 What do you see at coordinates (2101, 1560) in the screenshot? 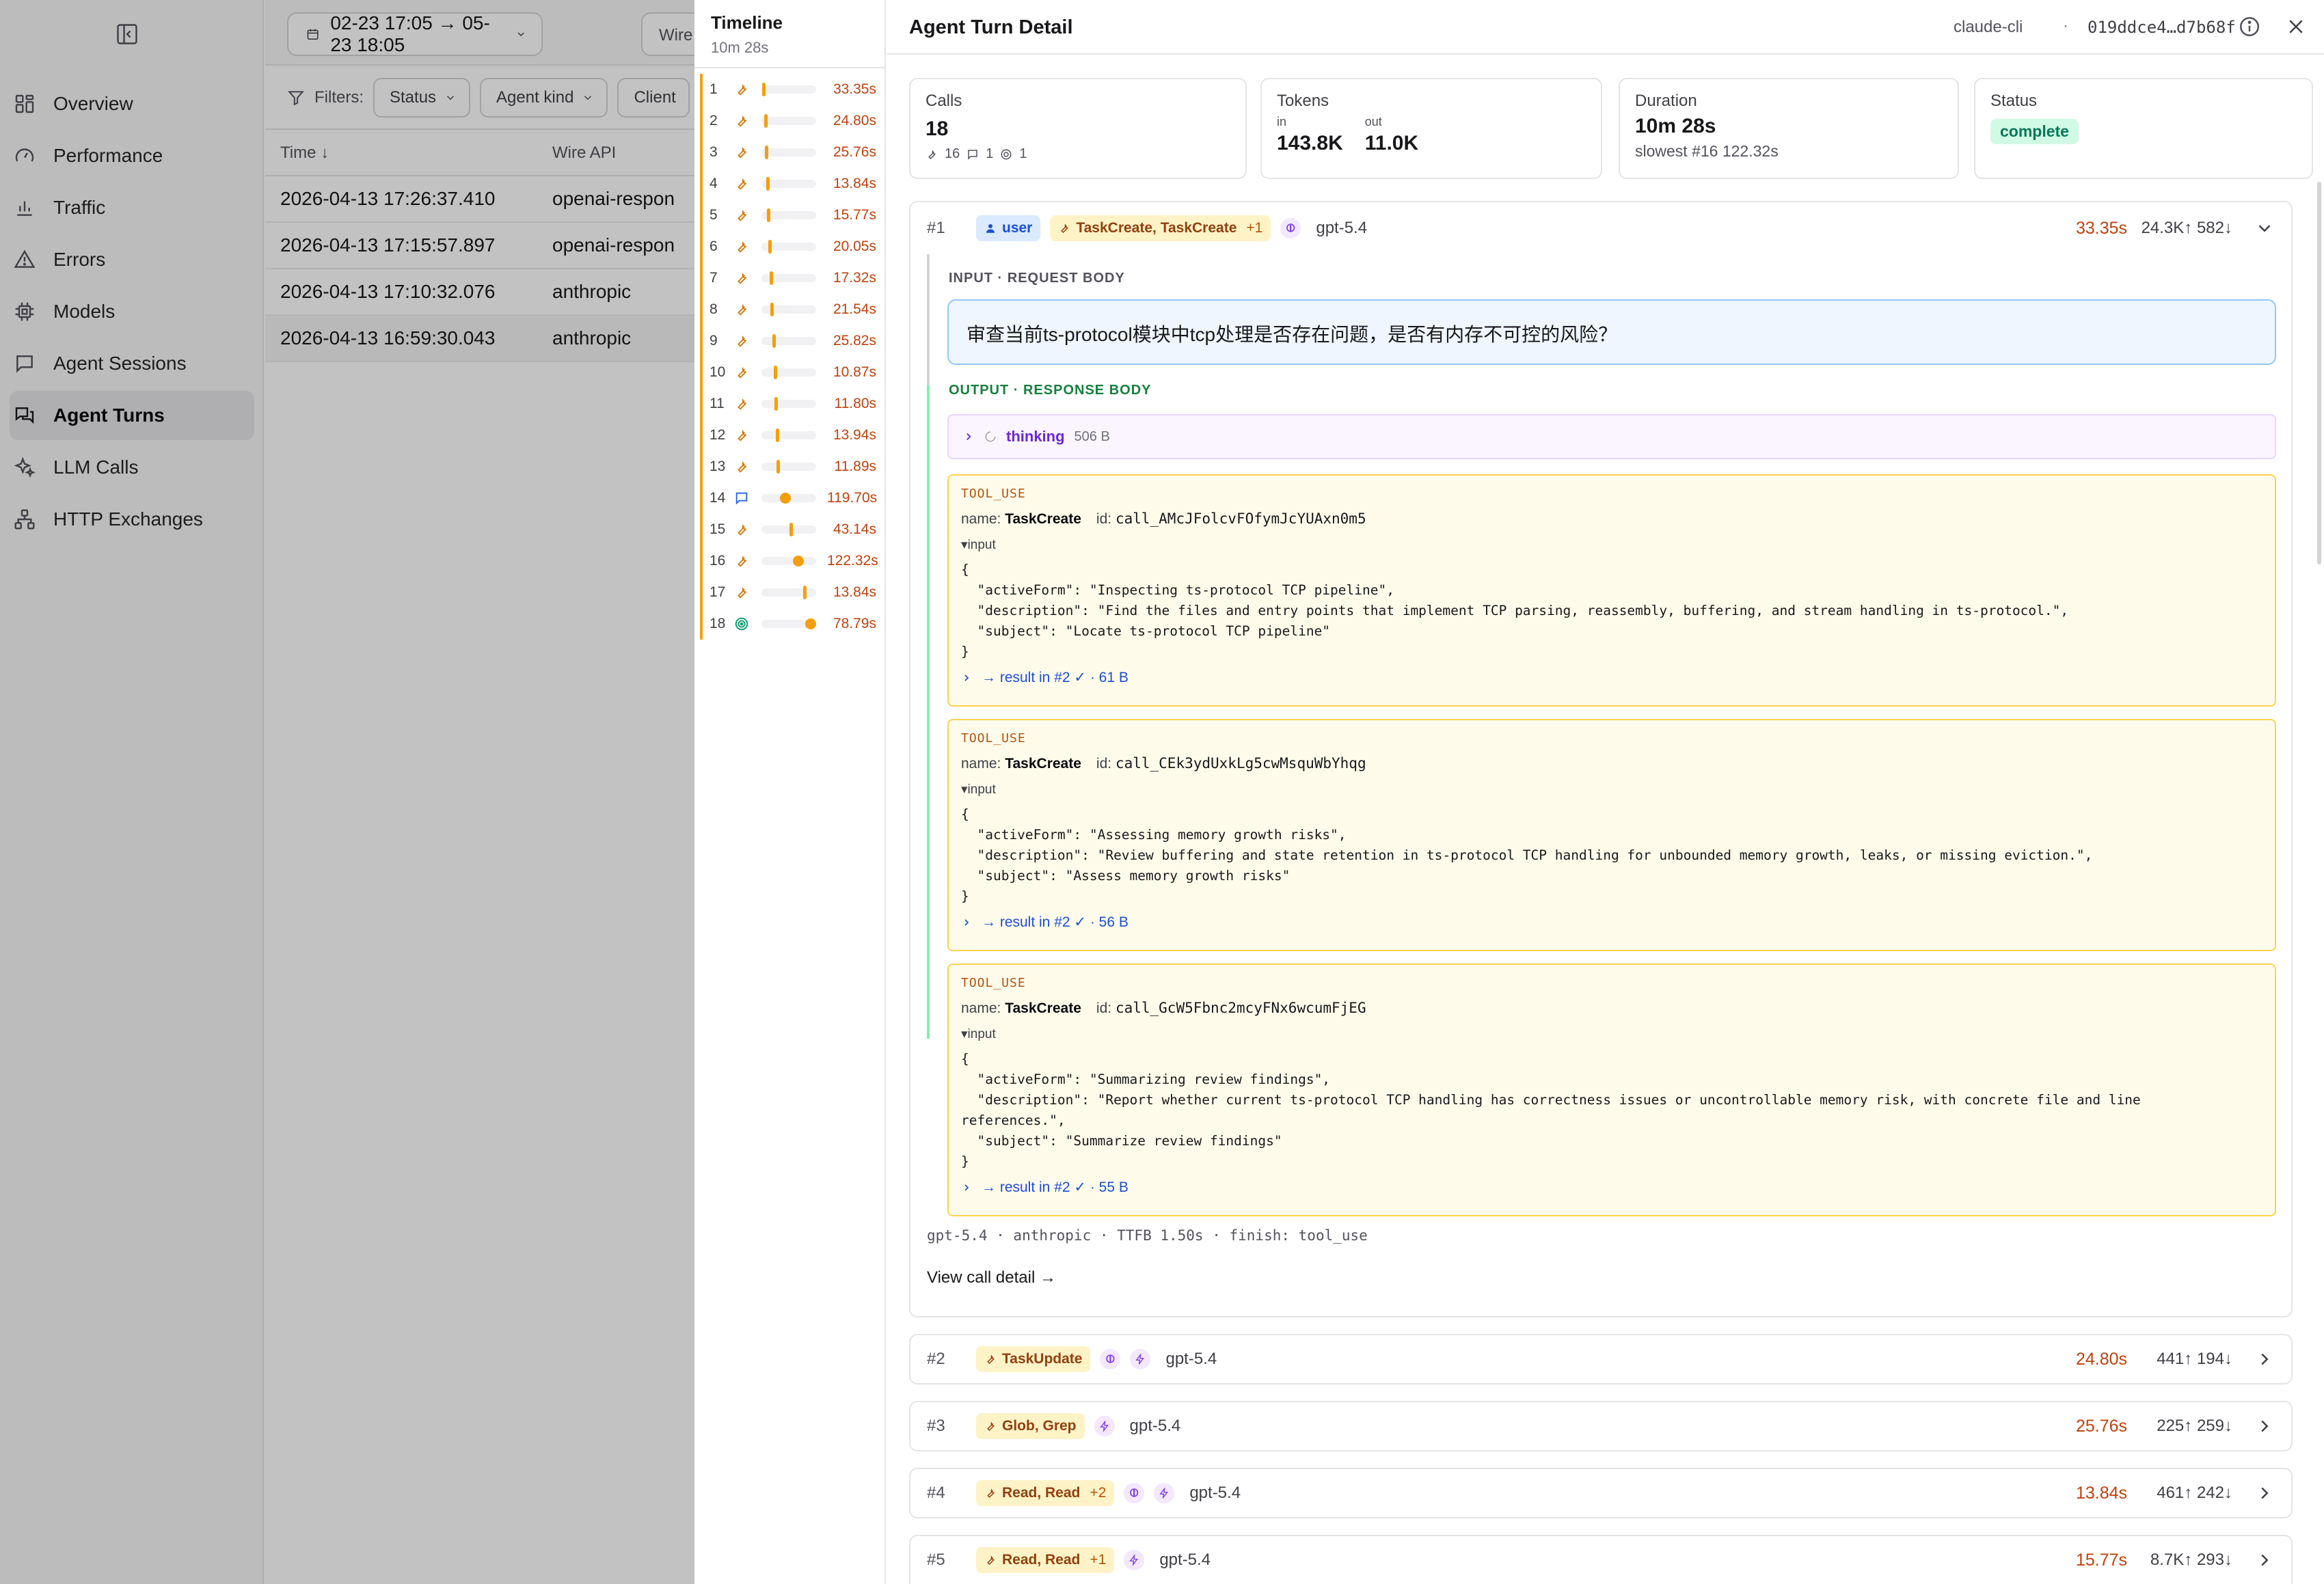
I see `call-duration: 15.77s` at bounding box center [2101, 1560].